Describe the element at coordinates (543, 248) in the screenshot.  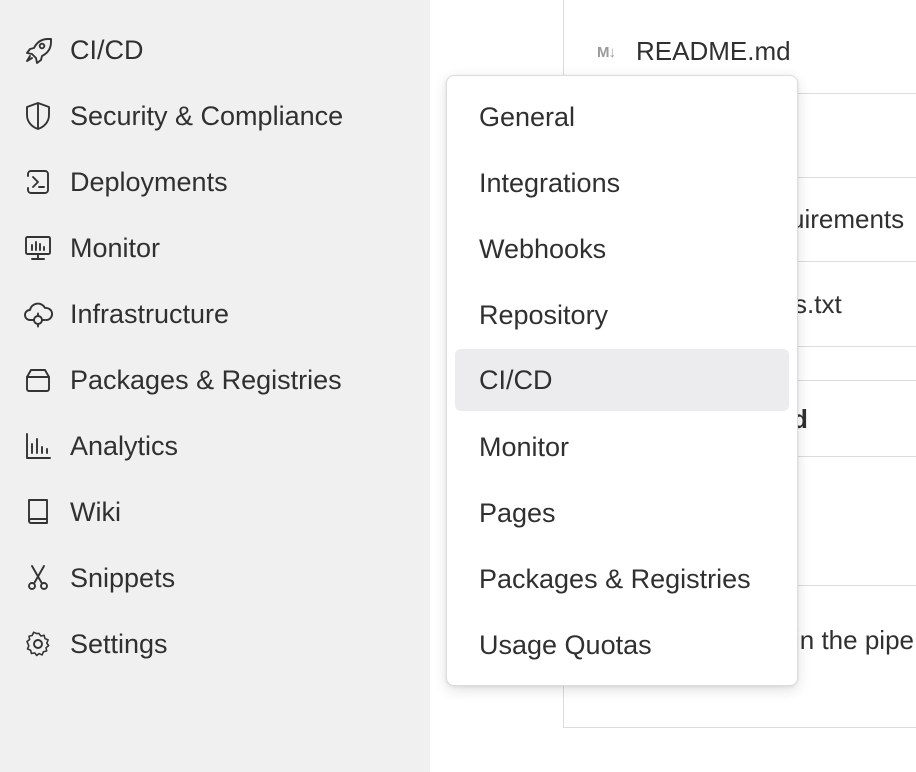
I see `menu-item-label: Webhooks` at that location.